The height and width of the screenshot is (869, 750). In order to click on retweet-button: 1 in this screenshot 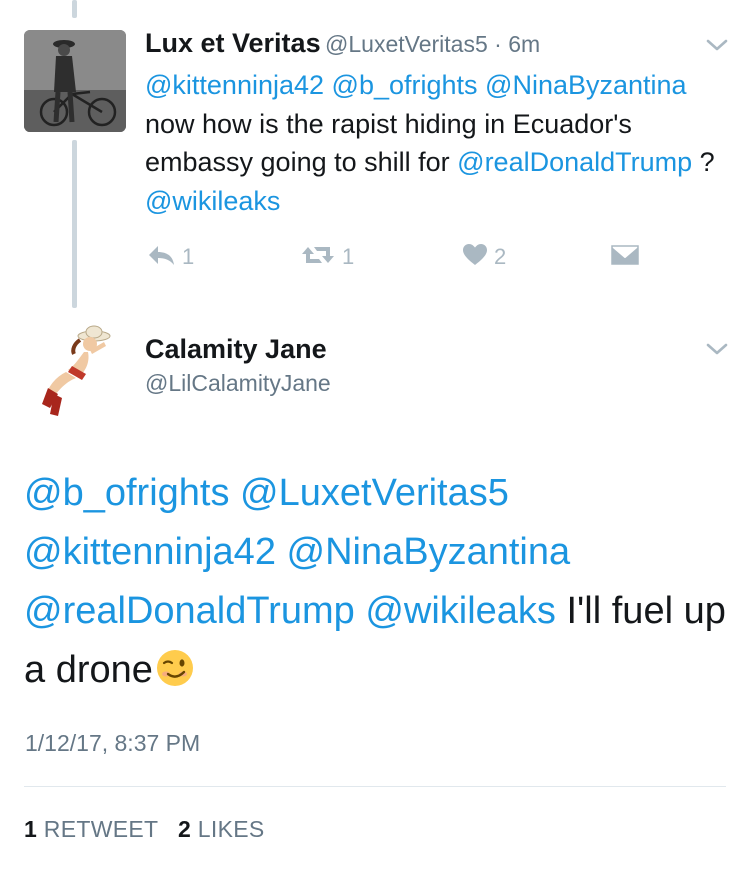, I will do `click(327, 257)`.